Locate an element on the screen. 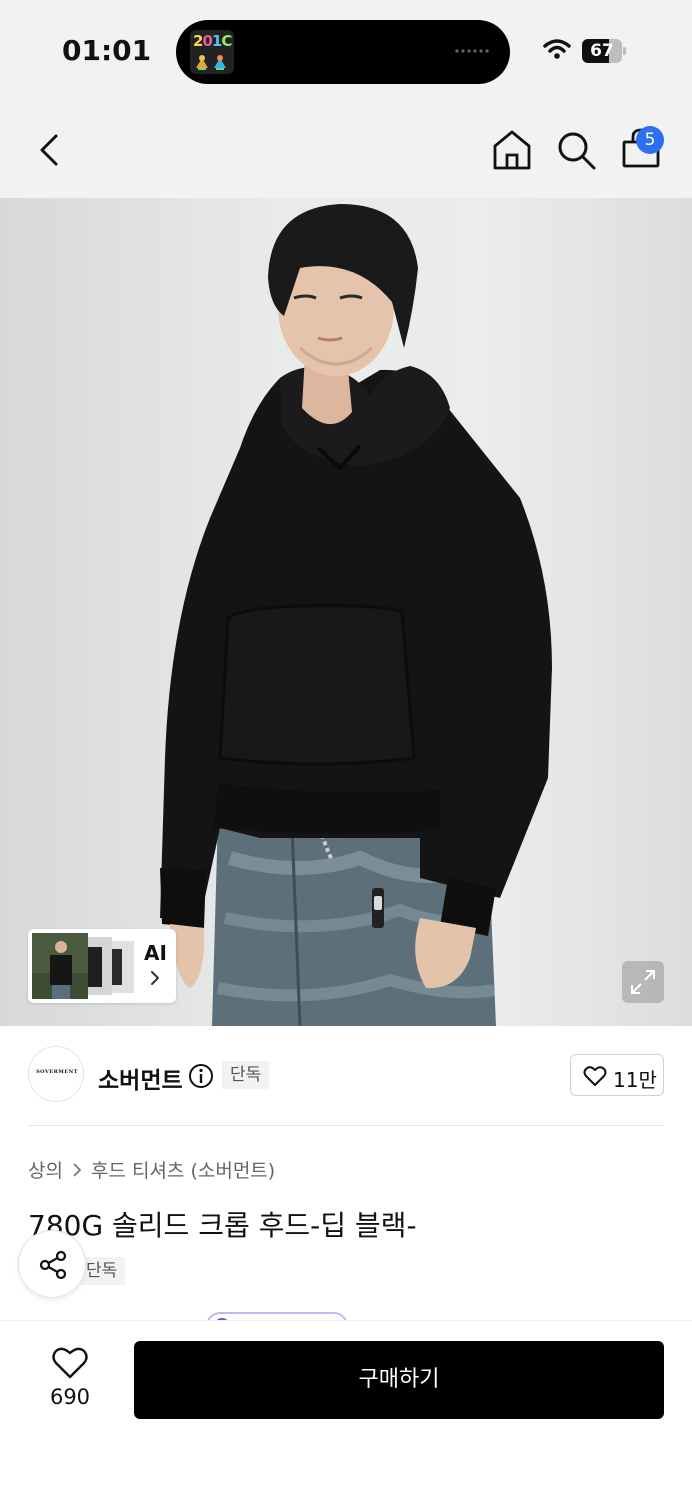 This screenshot has width=692, height=1500. cart-count-badge: 5 is located at coordinates (650, 140).